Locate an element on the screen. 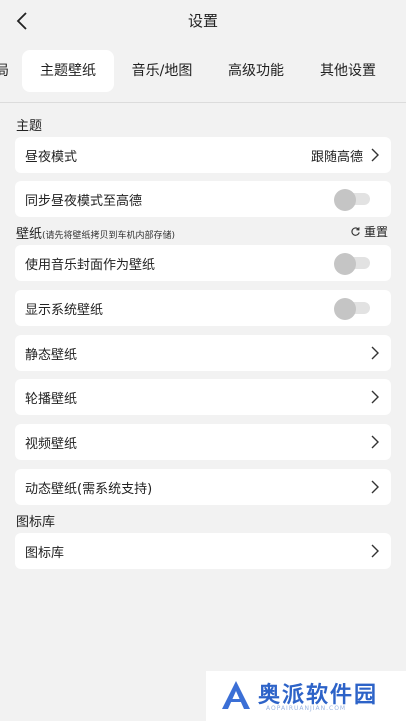  reset-button: 重置 is located at coordinates (369, 231).